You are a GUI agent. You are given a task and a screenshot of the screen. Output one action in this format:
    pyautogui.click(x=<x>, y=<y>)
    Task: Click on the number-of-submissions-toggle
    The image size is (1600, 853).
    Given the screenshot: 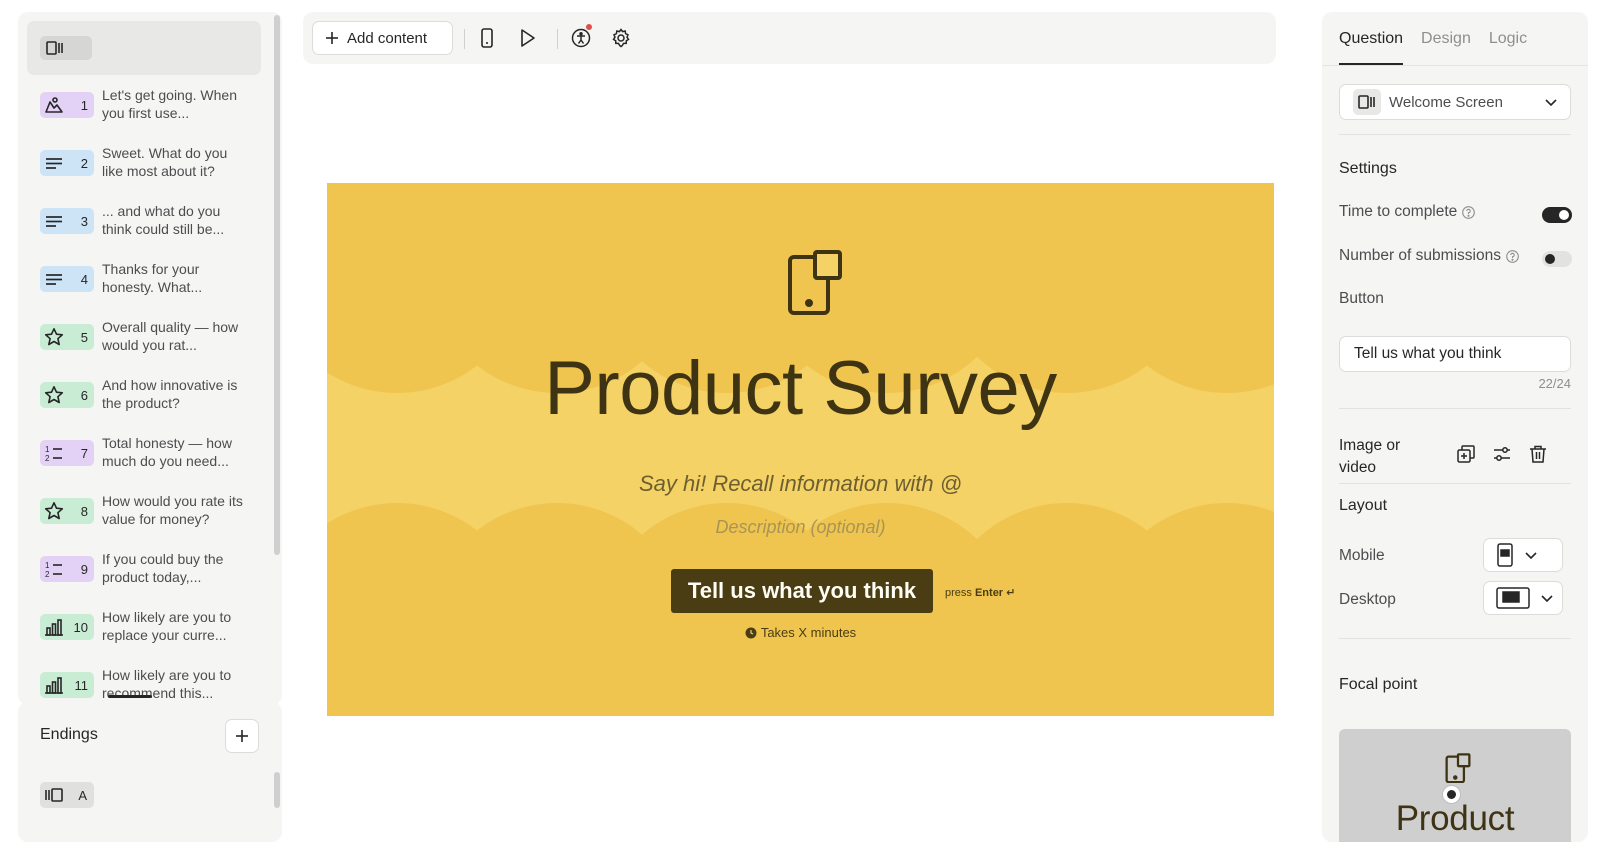 What is the action you would take?
    pyautogui.click(x=1557, y=259)
    